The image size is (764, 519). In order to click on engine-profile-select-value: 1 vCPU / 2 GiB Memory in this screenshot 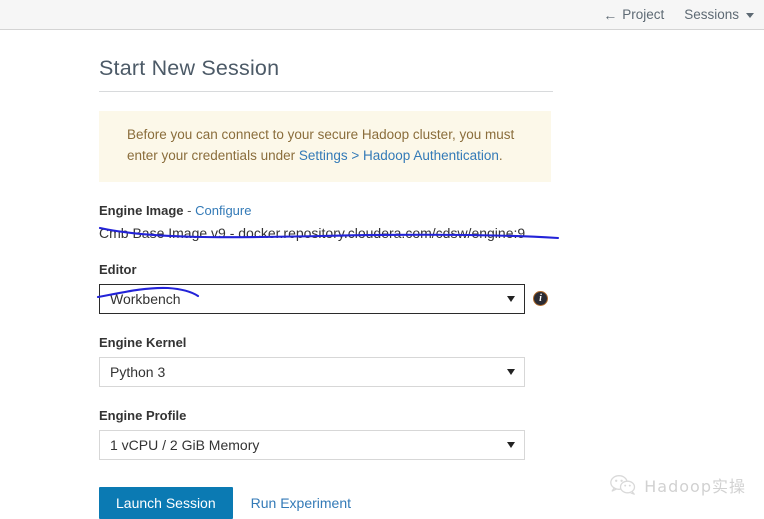, I will do `click(185, 444)`.